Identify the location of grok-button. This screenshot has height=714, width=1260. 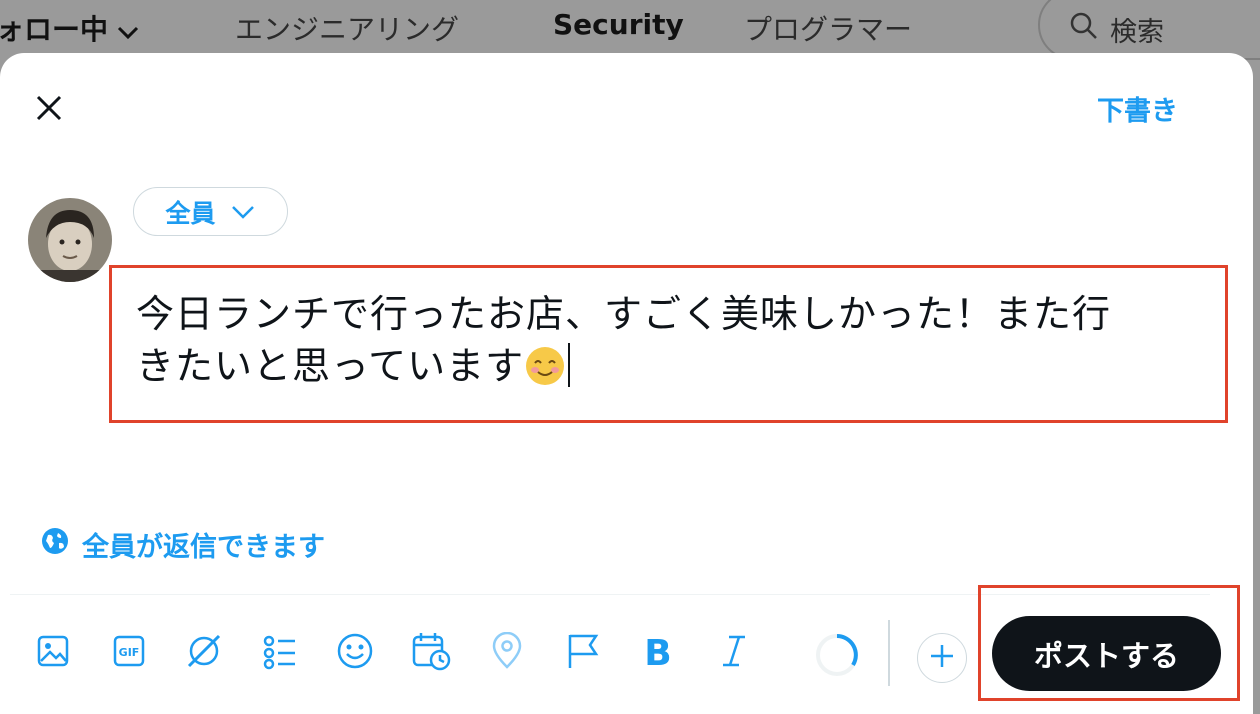
(204, 653).